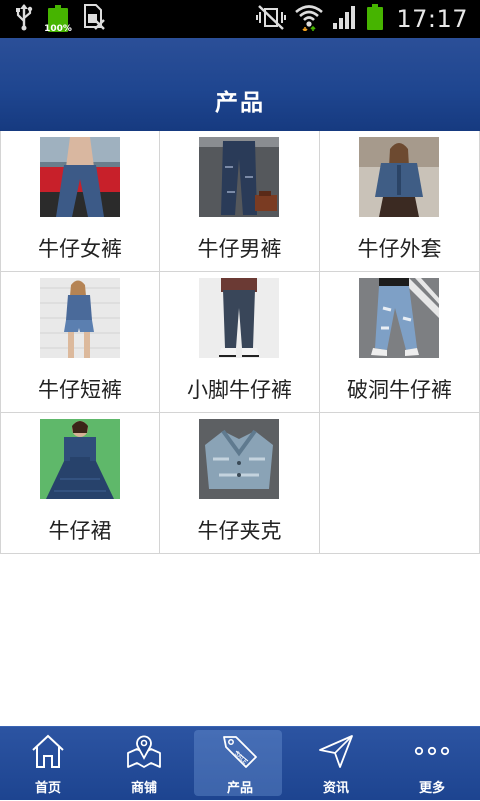 The image size is (480, 801). I want to click on status-bar: 100% 17:17, so click(240, 19).